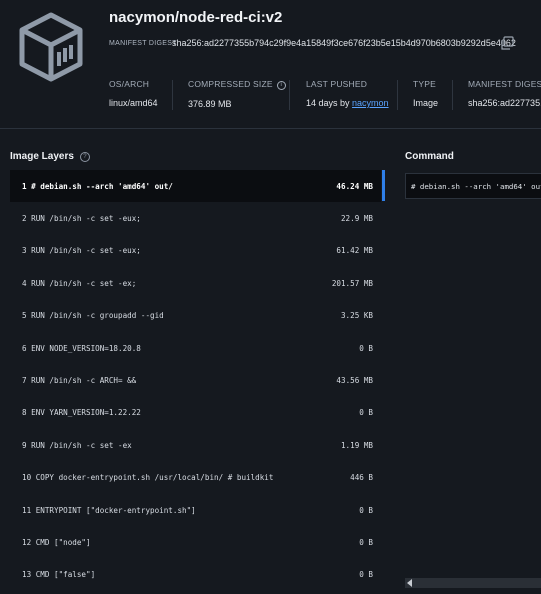 This screenshot has width=541, height=594. What do you see at coordinates (354, 251) in the screenshot?
I see `layer-size: 61.42 MB` at bounding box center [354, 251].